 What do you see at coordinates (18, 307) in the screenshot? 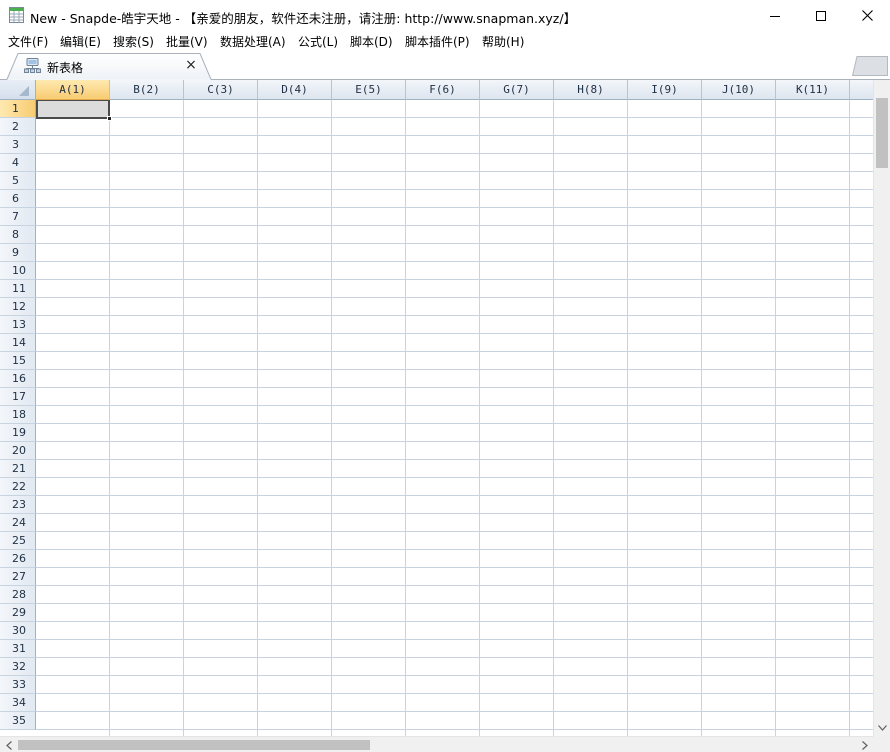
I see `row-header: 12` at bounding box center [18, 307].